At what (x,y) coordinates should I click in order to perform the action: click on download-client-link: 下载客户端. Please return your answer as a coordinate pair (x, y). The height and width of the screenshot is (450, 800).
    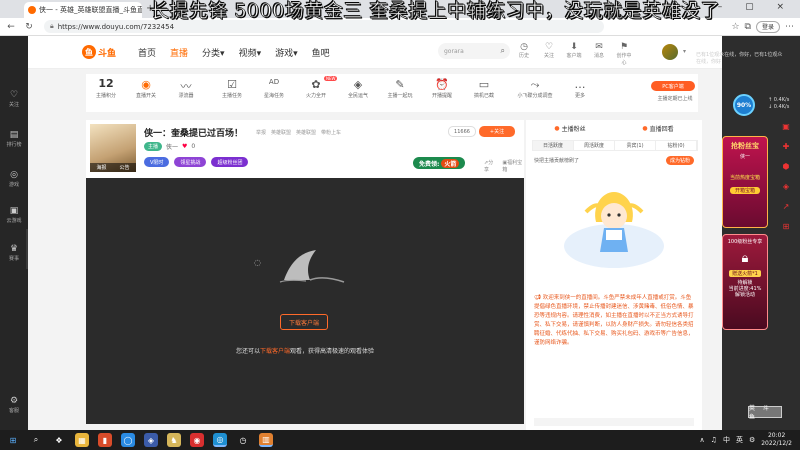
    Looking at the image, I should click on (275, 351).